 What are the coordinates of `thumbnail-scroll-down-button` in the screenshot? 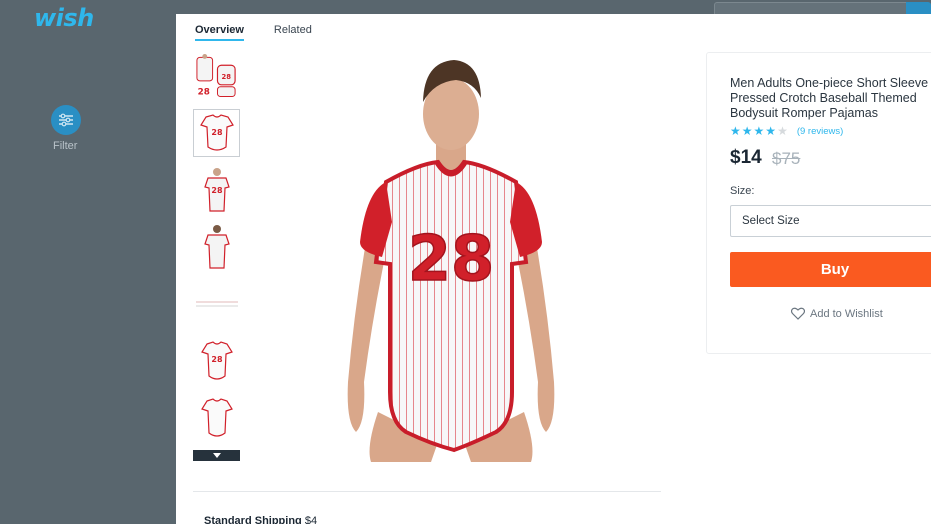 It's located at (216, 455).